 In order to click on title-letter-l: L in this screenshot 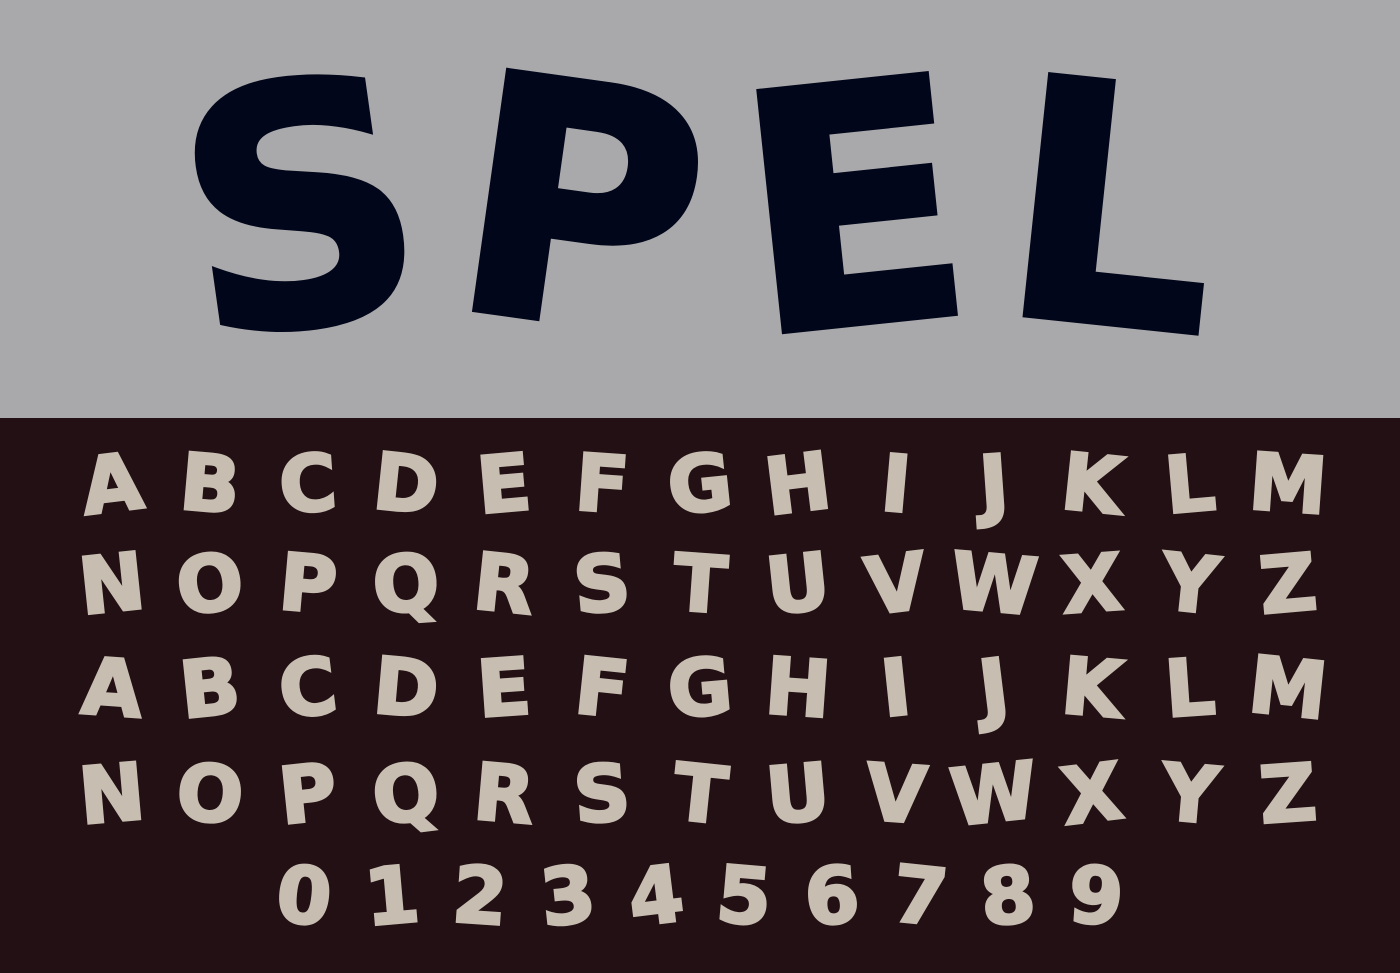, I will do `click(1112, 209)`.